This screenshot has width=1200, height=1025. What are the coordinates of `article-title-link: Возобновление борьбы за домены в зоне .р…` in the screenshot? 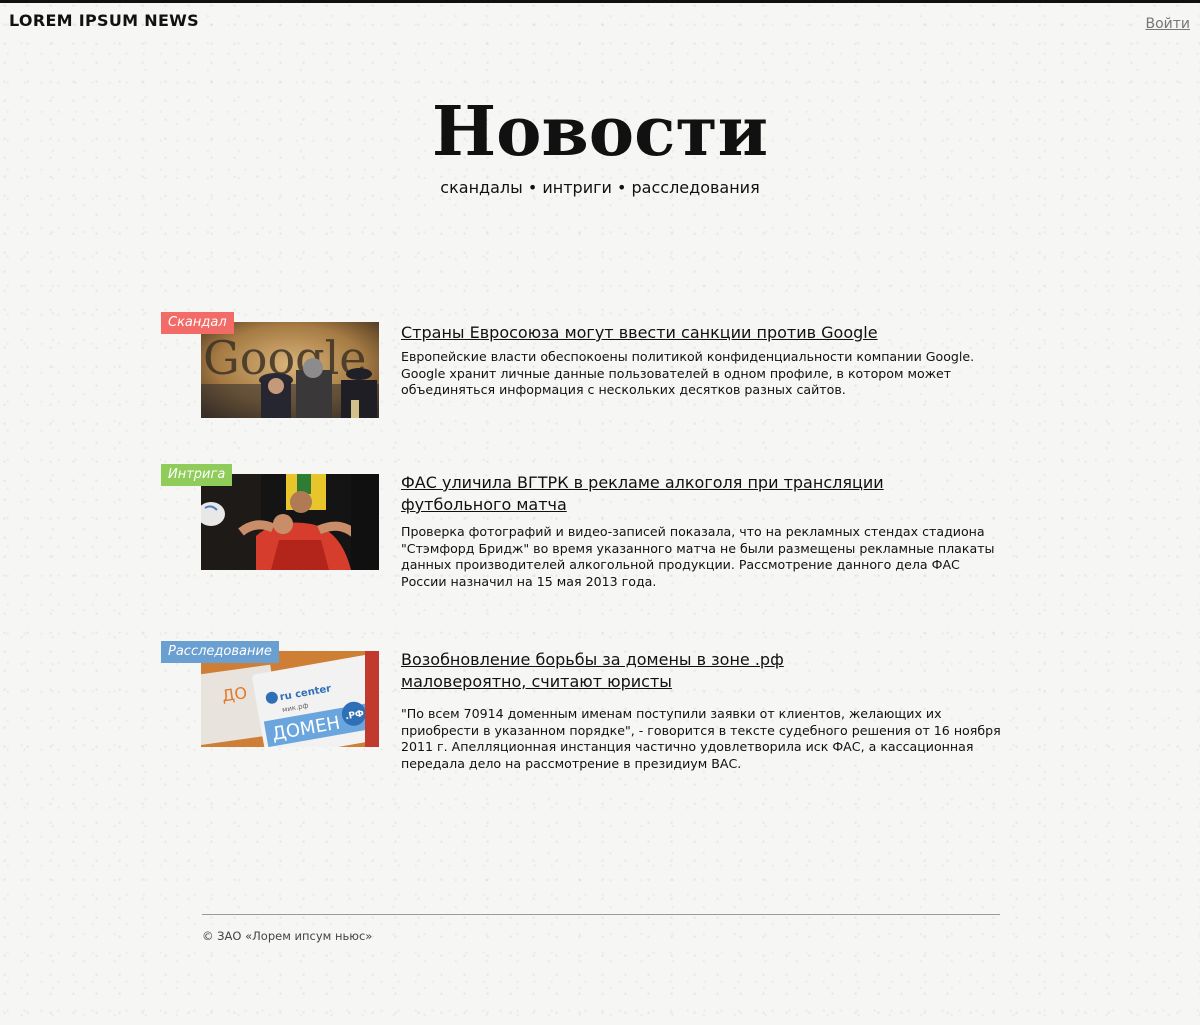 It's located at (646, 671).